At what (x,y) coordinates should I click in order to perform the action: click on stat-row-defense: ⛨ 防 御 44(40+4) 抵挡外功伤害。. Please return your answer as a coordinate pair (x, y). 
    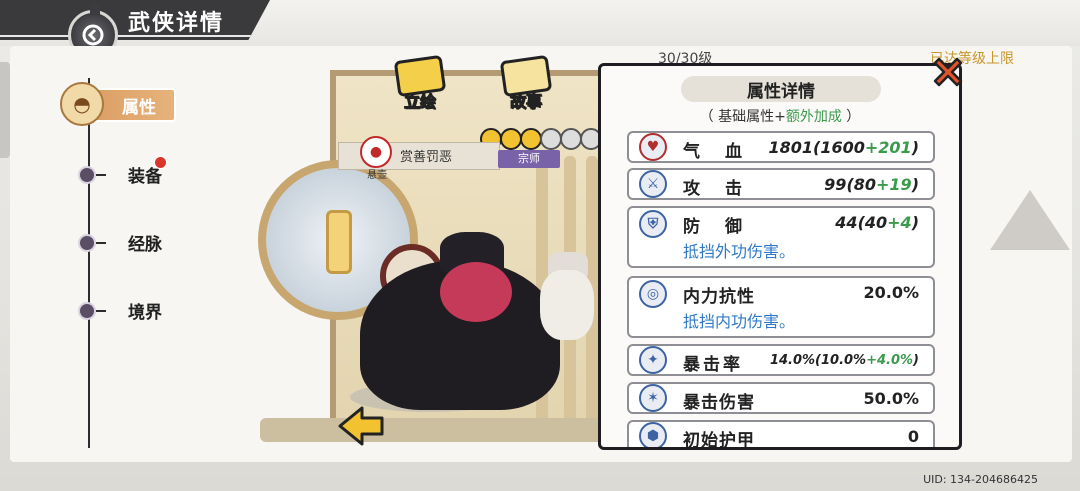
    Looking at the image, I should click on (781, 237).